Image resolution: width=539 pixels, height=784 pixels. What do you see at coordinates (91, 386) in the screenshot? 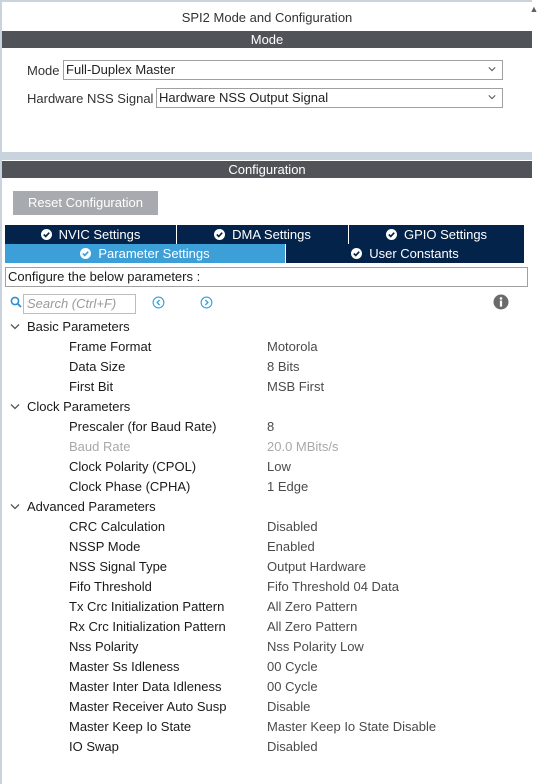
I see `parameter-name: First Bit` at bounding box center [91, 386].